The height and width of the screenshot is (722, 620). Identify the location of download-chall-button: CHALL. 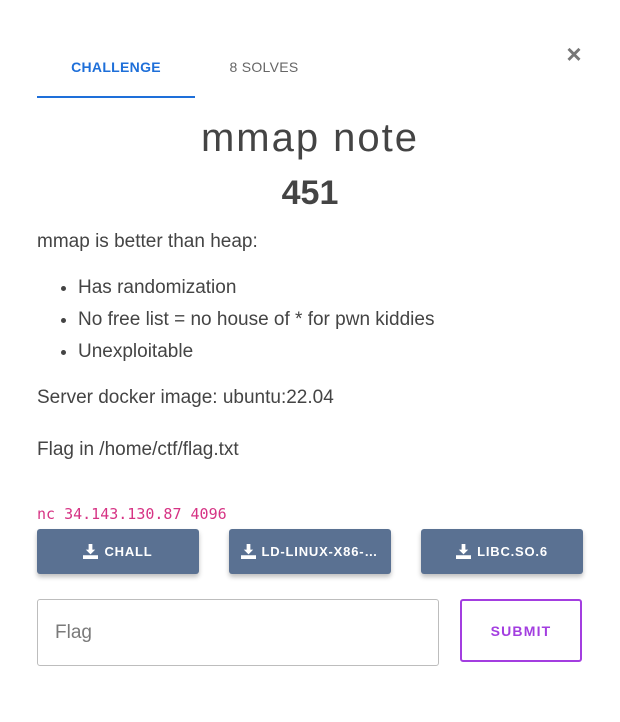
(118, 551).